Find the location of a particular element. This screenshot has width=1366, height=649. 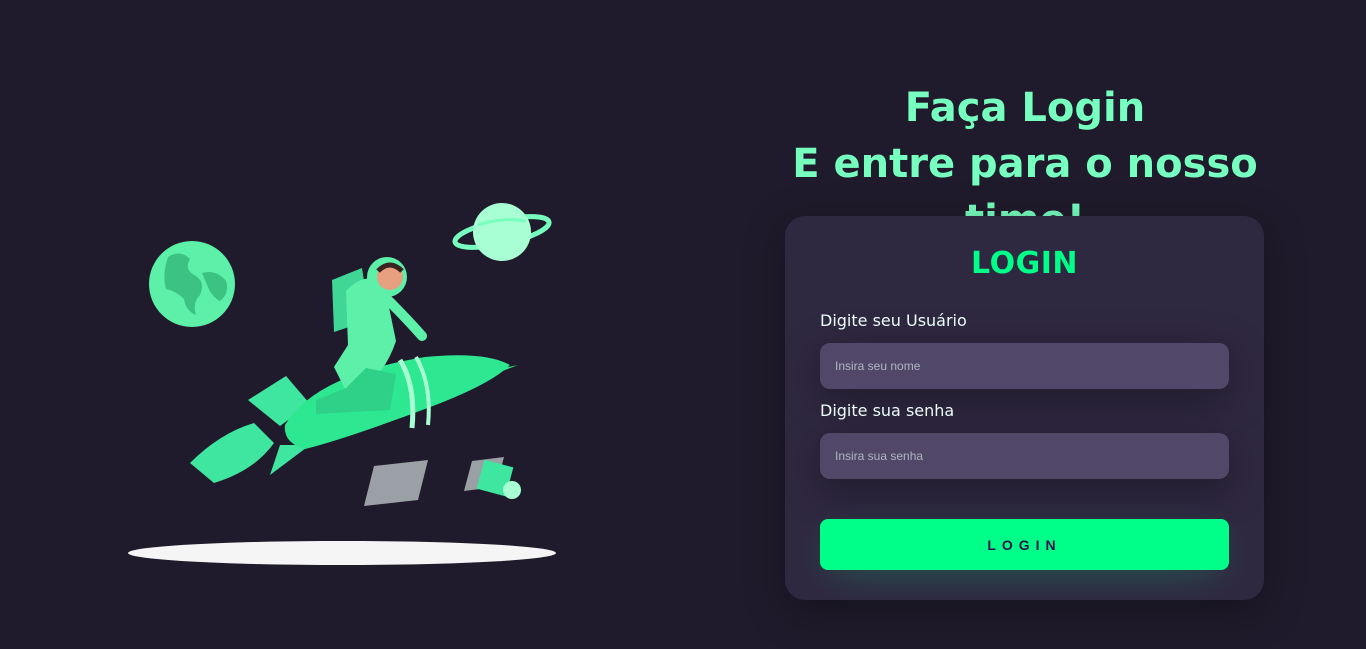

planet-icon is located at coordinates (502, 232).